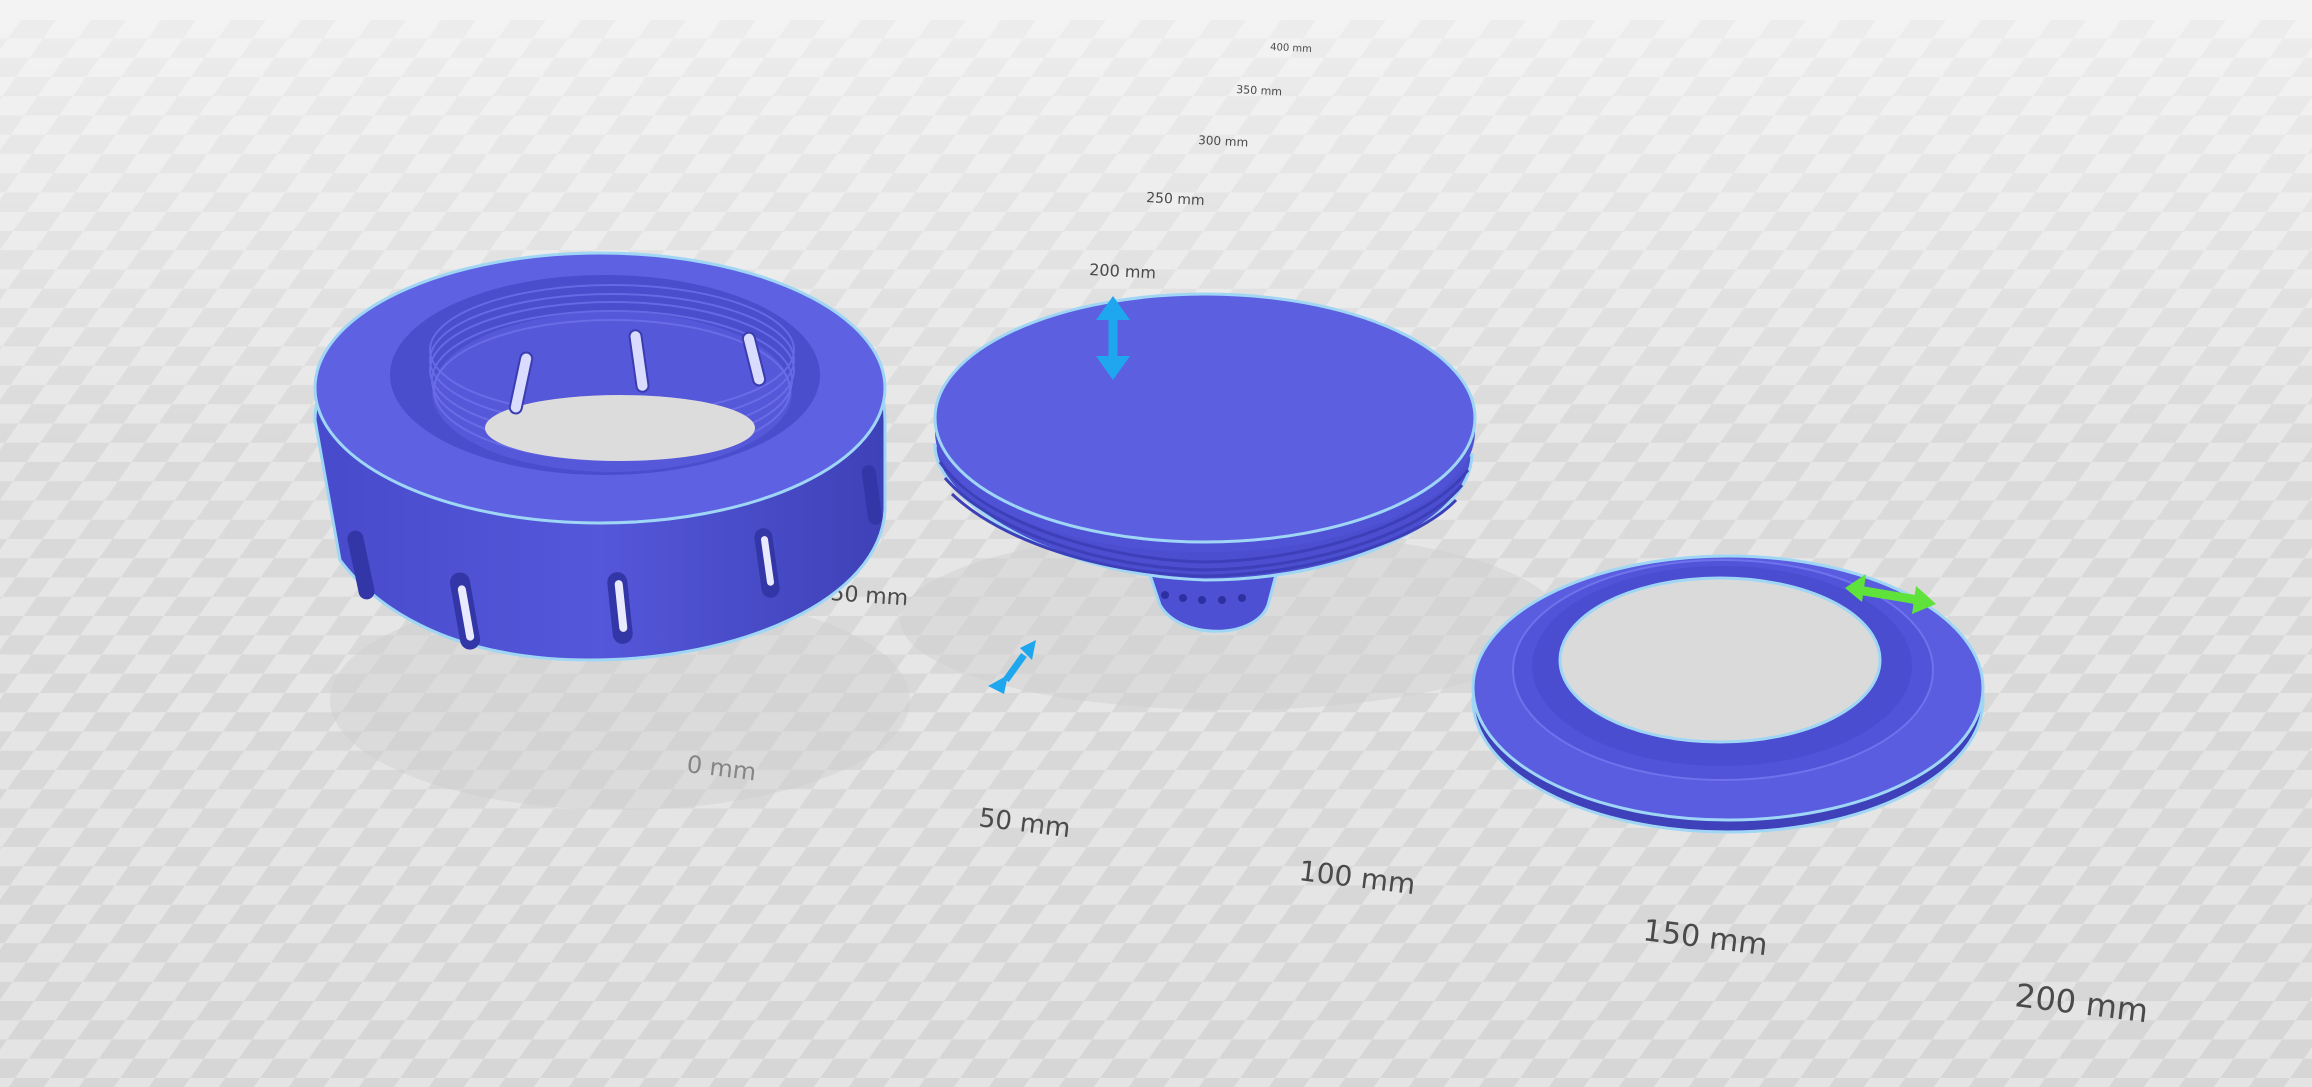 The image size is (2312, 1087). What do you see at coordinates (1175, 199) in the screenshot?
I see `y-axis-label-250: 250 mm` at bounding box center [1175, 199].